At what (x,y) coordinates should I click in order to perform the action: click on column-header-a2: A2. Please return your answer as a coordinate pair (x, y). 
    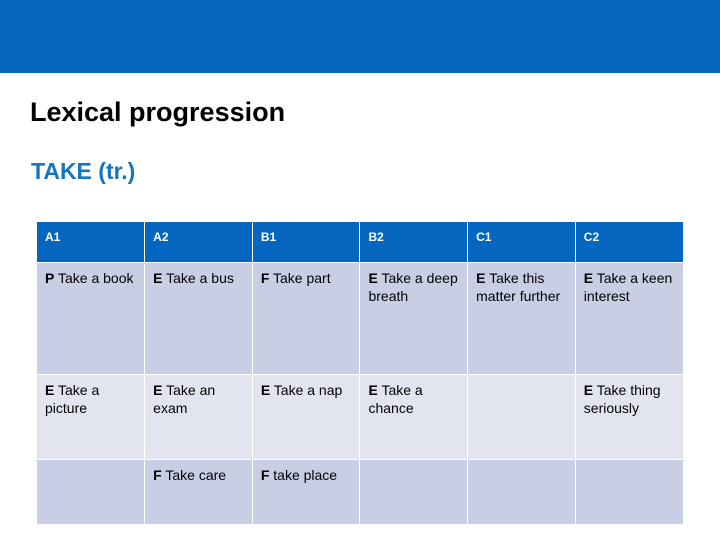
    Looking at the image, I should click on (198, 242).